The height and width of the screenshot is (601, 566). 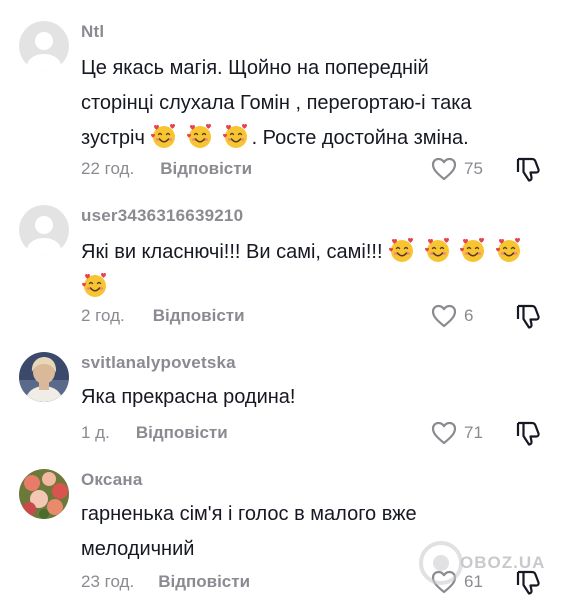 I want to click on like-button: 6, so click(x=452, y=316).